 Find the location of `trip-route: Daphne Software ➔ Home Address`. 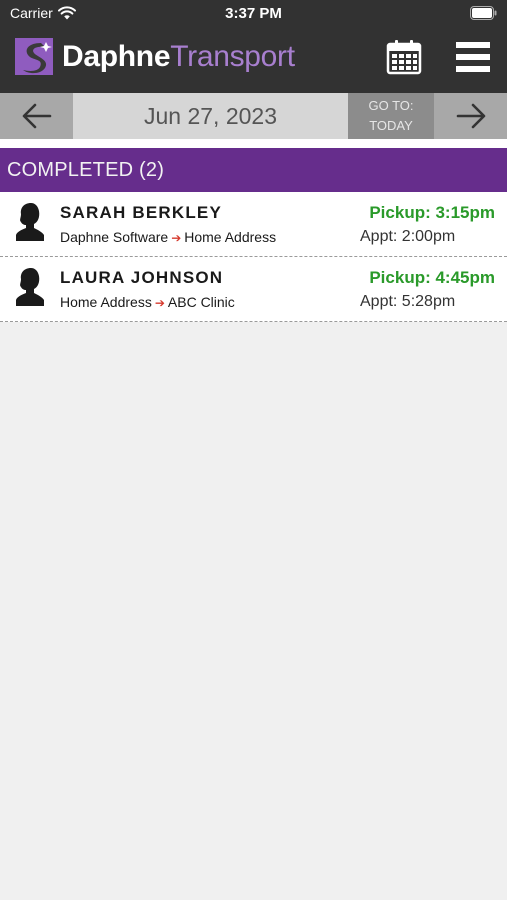

trip-route: Daphne Software ➔ Home Address is located at coordinates (168, 237).